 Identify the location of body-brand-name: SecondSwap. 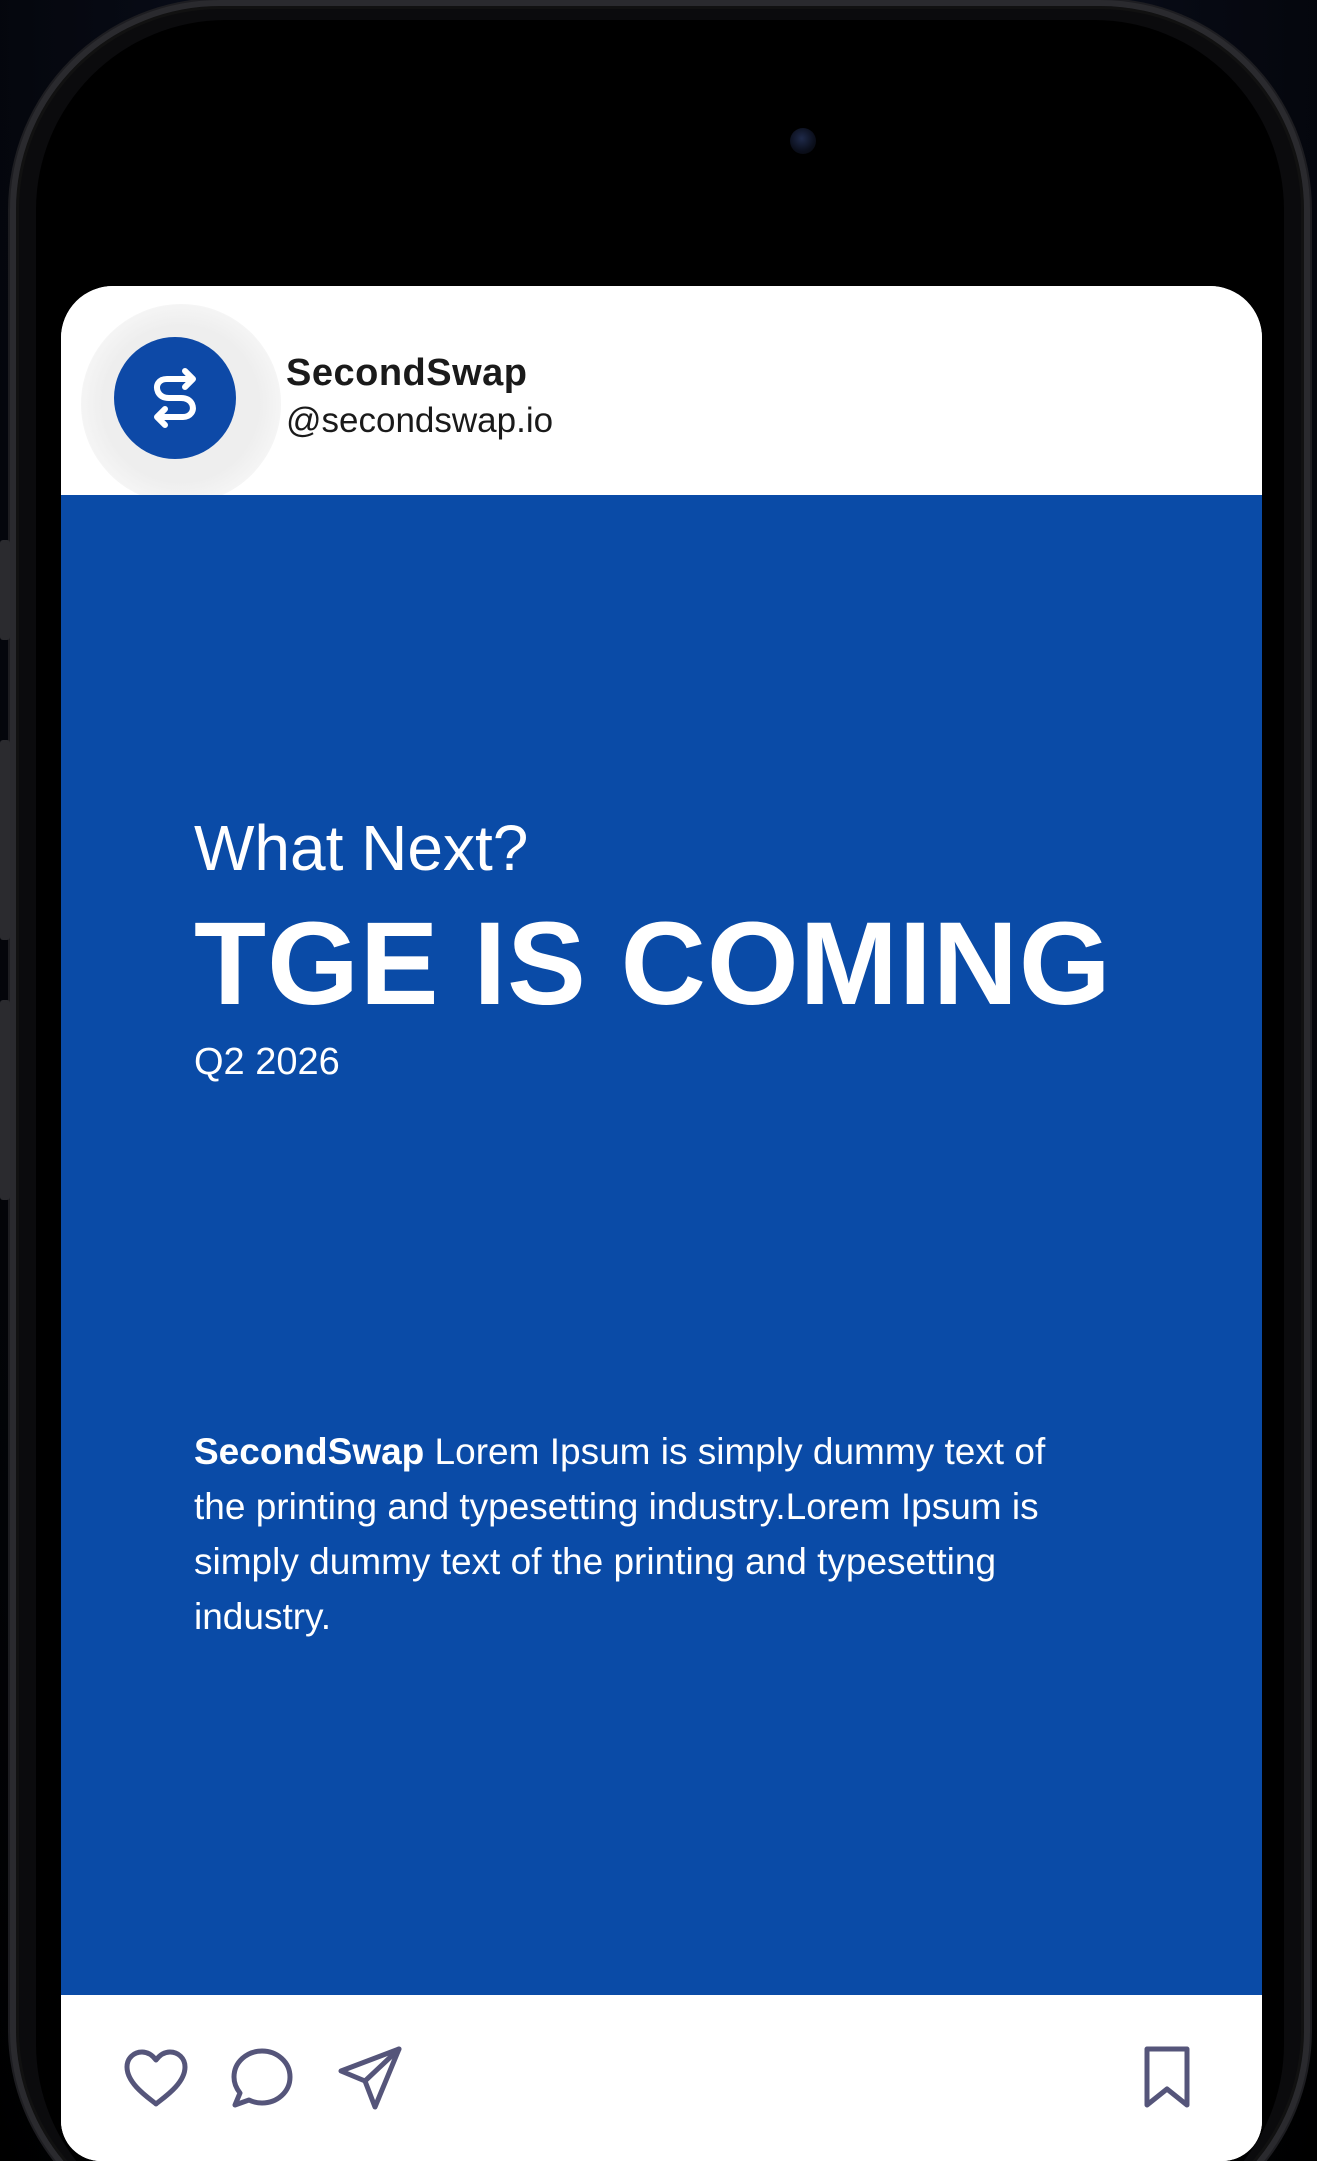
(309, 1451).